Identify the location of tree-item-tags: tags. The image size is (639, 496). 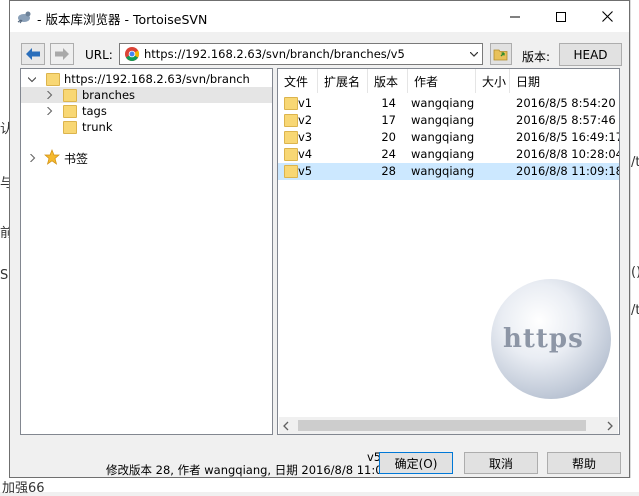
(64, 111).